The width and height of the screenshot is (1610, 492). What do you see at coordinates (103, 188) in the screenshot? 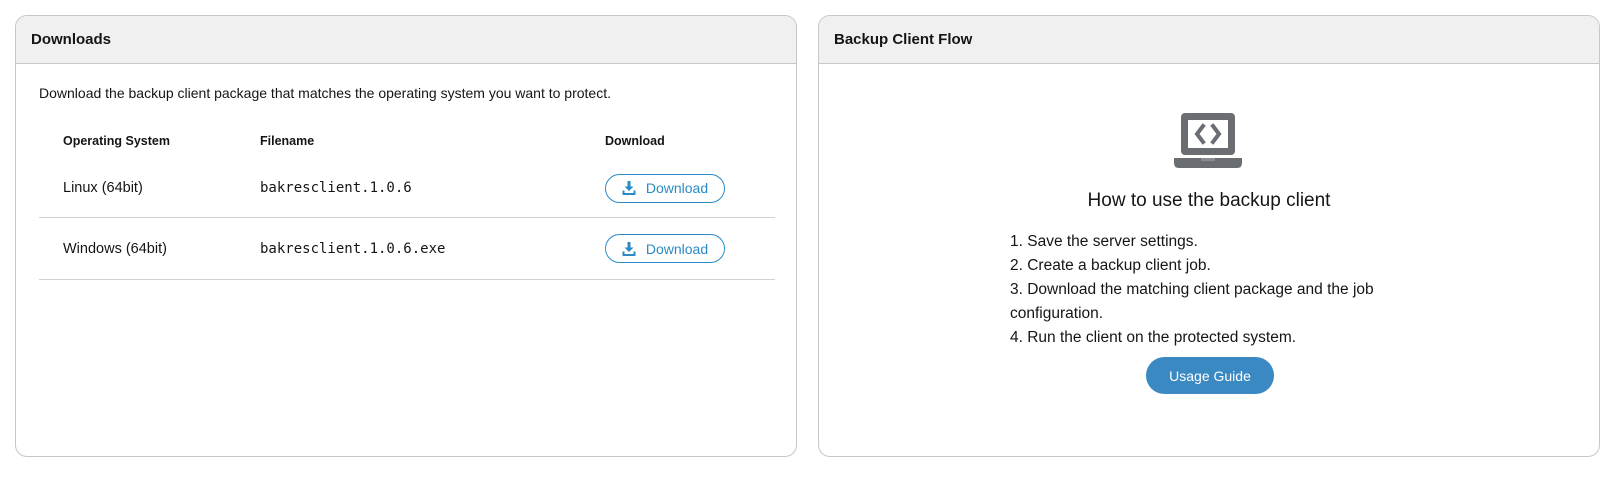
I see `os-cell: Linux (64bit)` at bounding box center [103, 188].